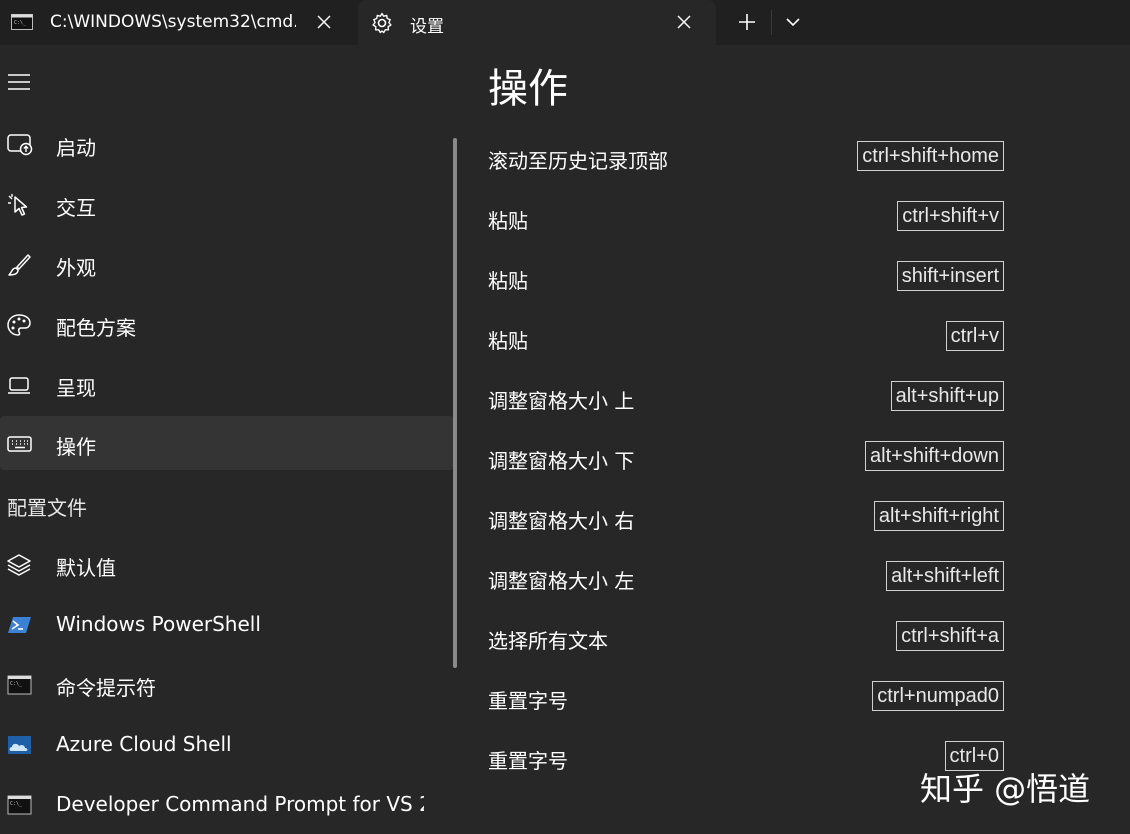  Describe the element at coordinates (158, 624) in the screenshot. I see `sidebar-item-label: Windows PowerShell` at that location.